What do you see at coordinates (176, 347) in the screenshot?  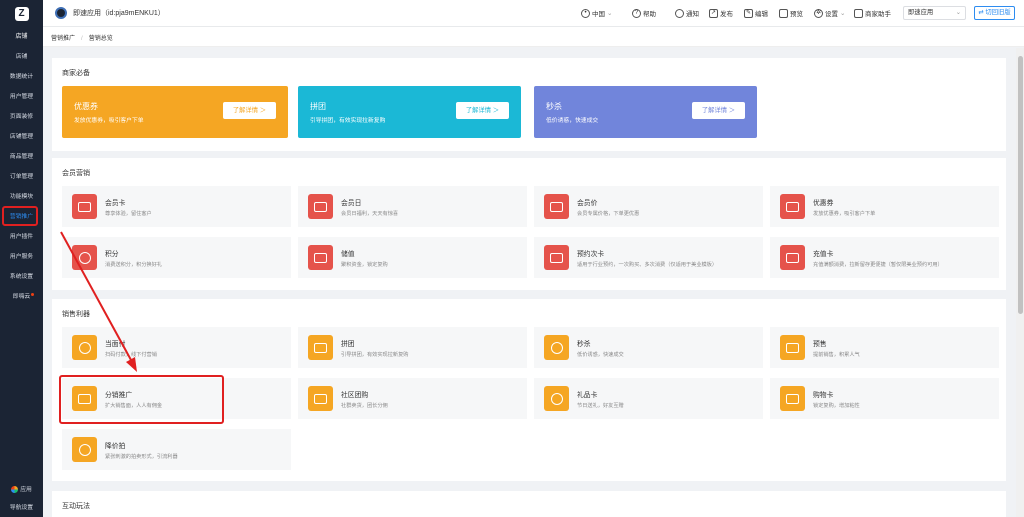 I see `feature-card: 当面付 扫码付款，线下付营销` at bounding box center [176, 347].